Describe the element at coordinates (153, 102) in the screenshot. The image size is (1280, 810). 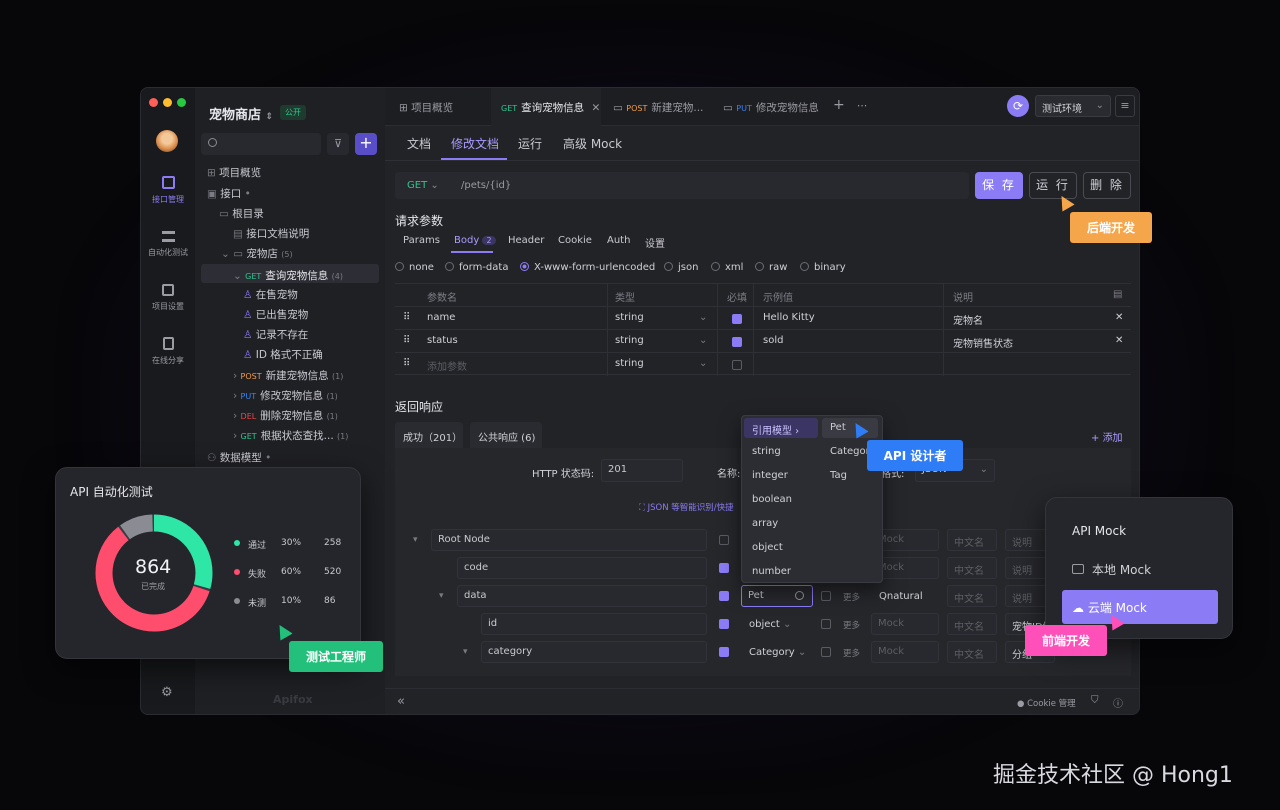
I see `close-dot` at that location.